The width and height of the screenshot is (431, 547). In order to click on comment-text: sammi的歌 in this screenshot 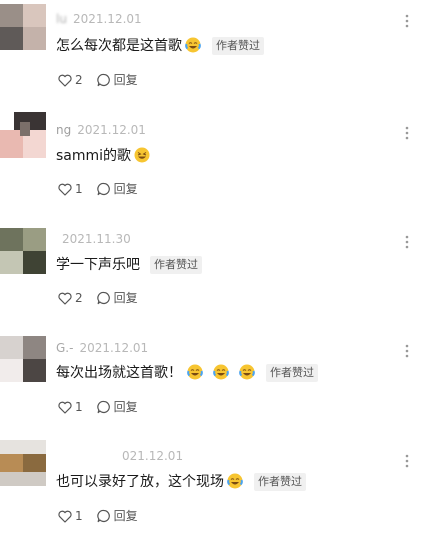, I will do `click(94, 156)`.